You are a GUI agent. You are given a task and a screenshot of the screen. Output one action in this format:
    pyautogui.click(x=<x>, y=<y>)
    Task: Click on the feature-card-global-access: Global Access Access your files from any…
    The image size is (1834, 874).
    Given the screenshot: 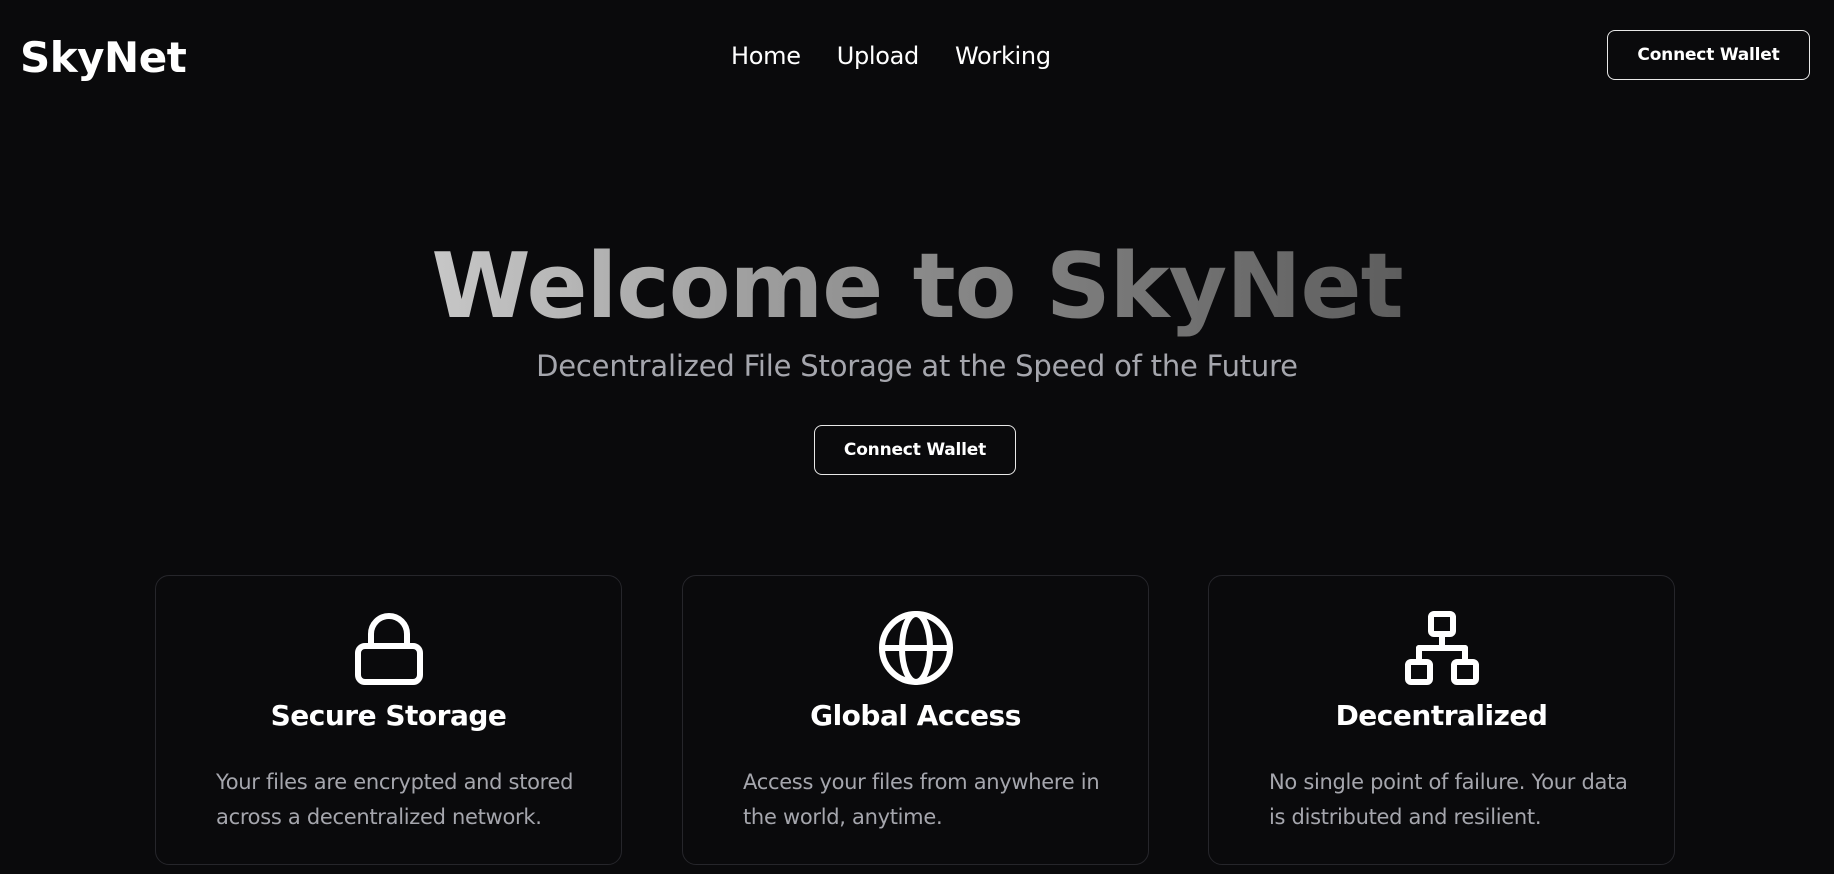 What is the action you would take?
    pyautogui.click(x=915, y=720)
    